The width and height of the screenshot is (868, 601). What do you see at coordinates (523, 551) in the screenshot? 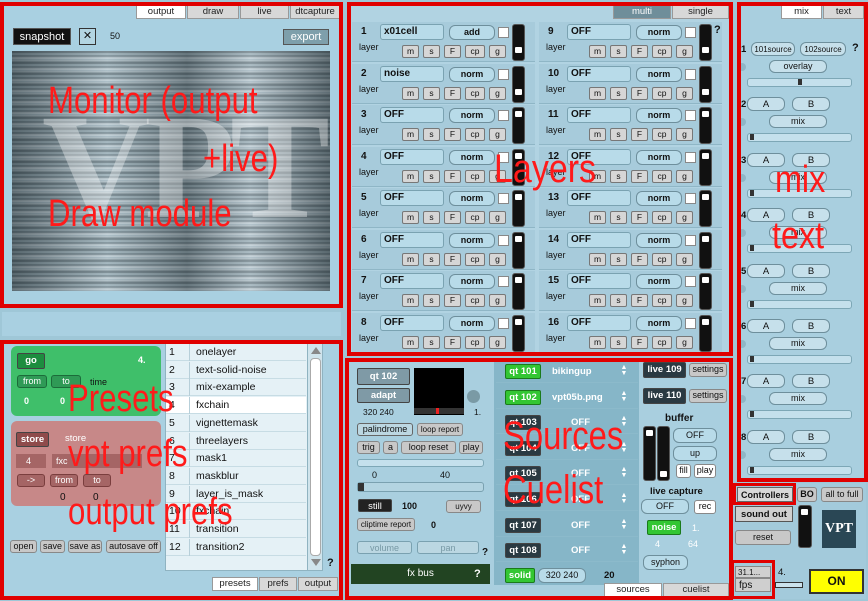
I see `source-slot-id: qt 108` at bounding box center [523, 551].